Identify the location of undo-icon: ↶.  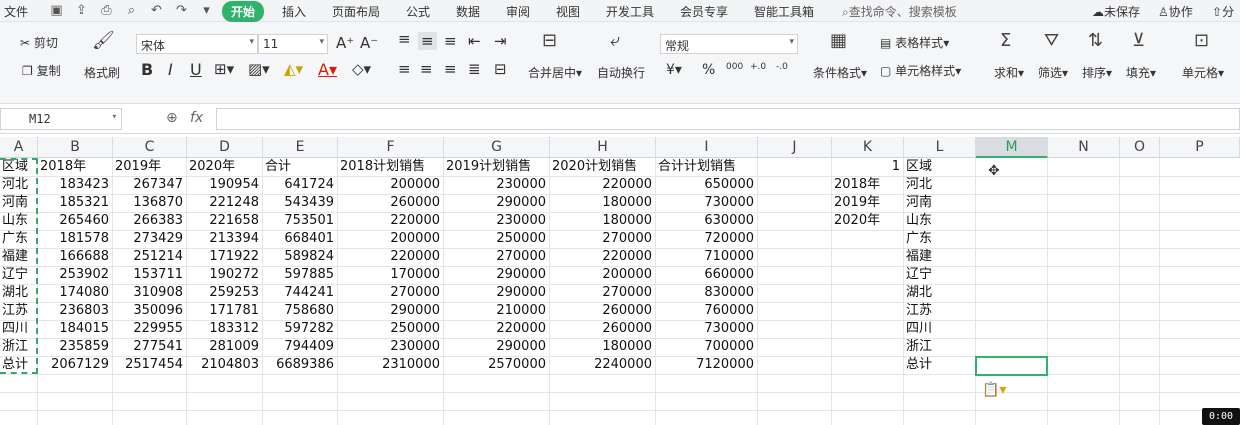
(156, 10).